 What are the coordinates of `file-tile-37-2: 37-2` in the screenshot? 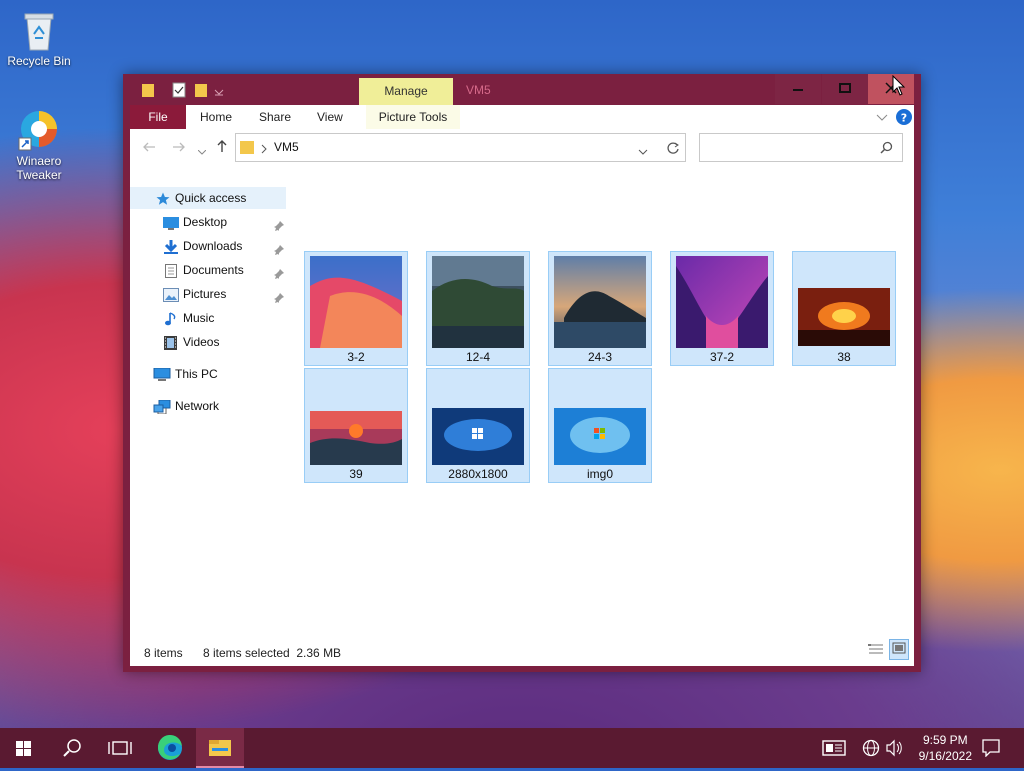 It's located at (722, 308).